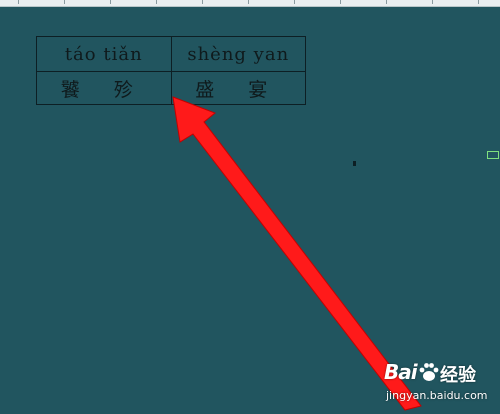  I want to click on baidu-paw-icon, so click(429, 372).